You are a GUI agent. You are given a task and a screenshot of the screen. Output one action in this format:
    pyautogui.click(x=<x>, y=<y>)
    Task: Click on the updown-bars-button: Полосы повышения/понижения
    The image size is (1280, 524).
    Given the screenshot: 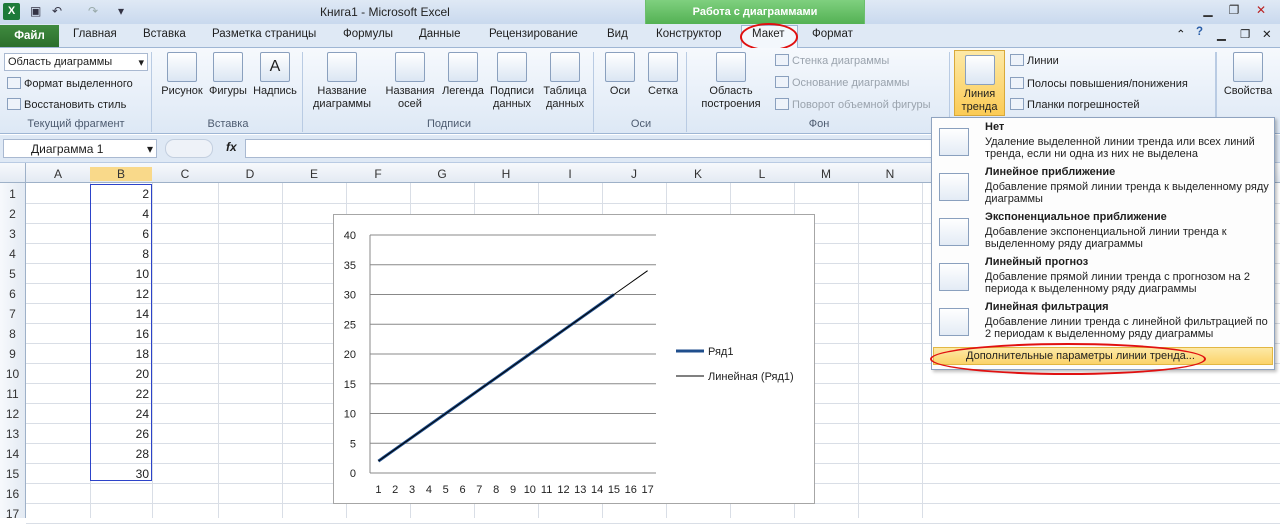 What is the action you would take?
    pyautogui.click(x=1099, y=83)
    